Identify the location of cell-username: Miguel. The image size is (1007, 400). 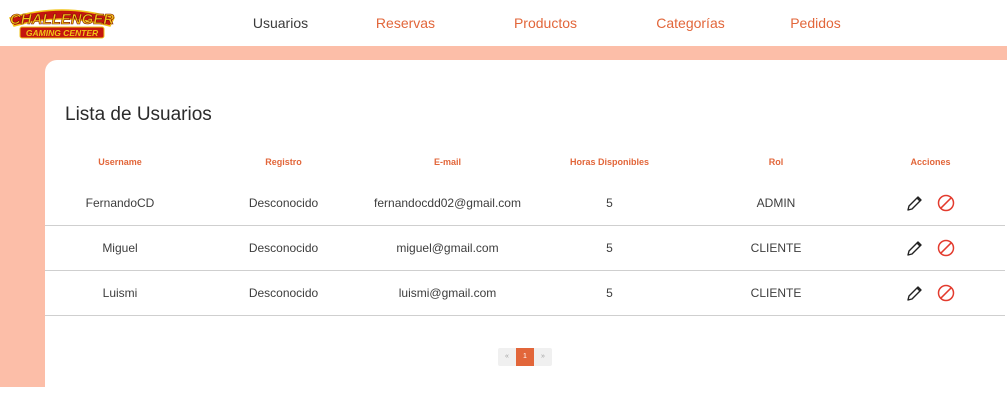
(120, 248).